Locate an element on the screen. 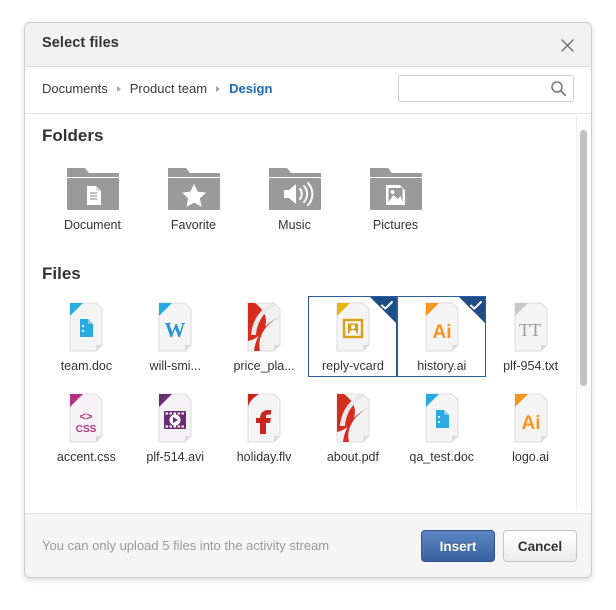 The image size is (616, 610). page-title: Select files is located at coordinates (80, 43).